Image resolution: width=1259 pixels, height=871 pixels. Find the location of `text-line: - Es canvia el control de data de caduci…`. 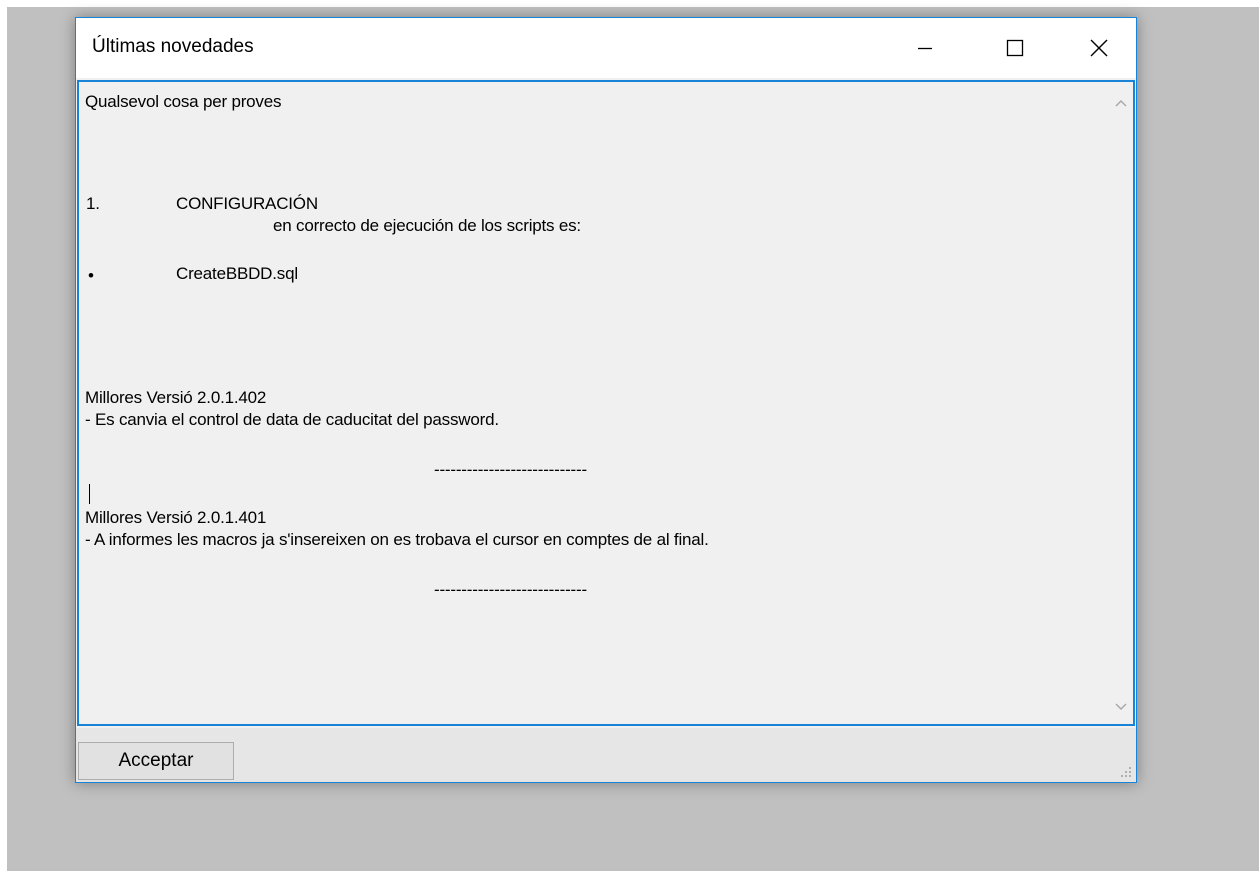

text-line: - Es canvia el control de data de caduci… is located at coordinates (292, 419).